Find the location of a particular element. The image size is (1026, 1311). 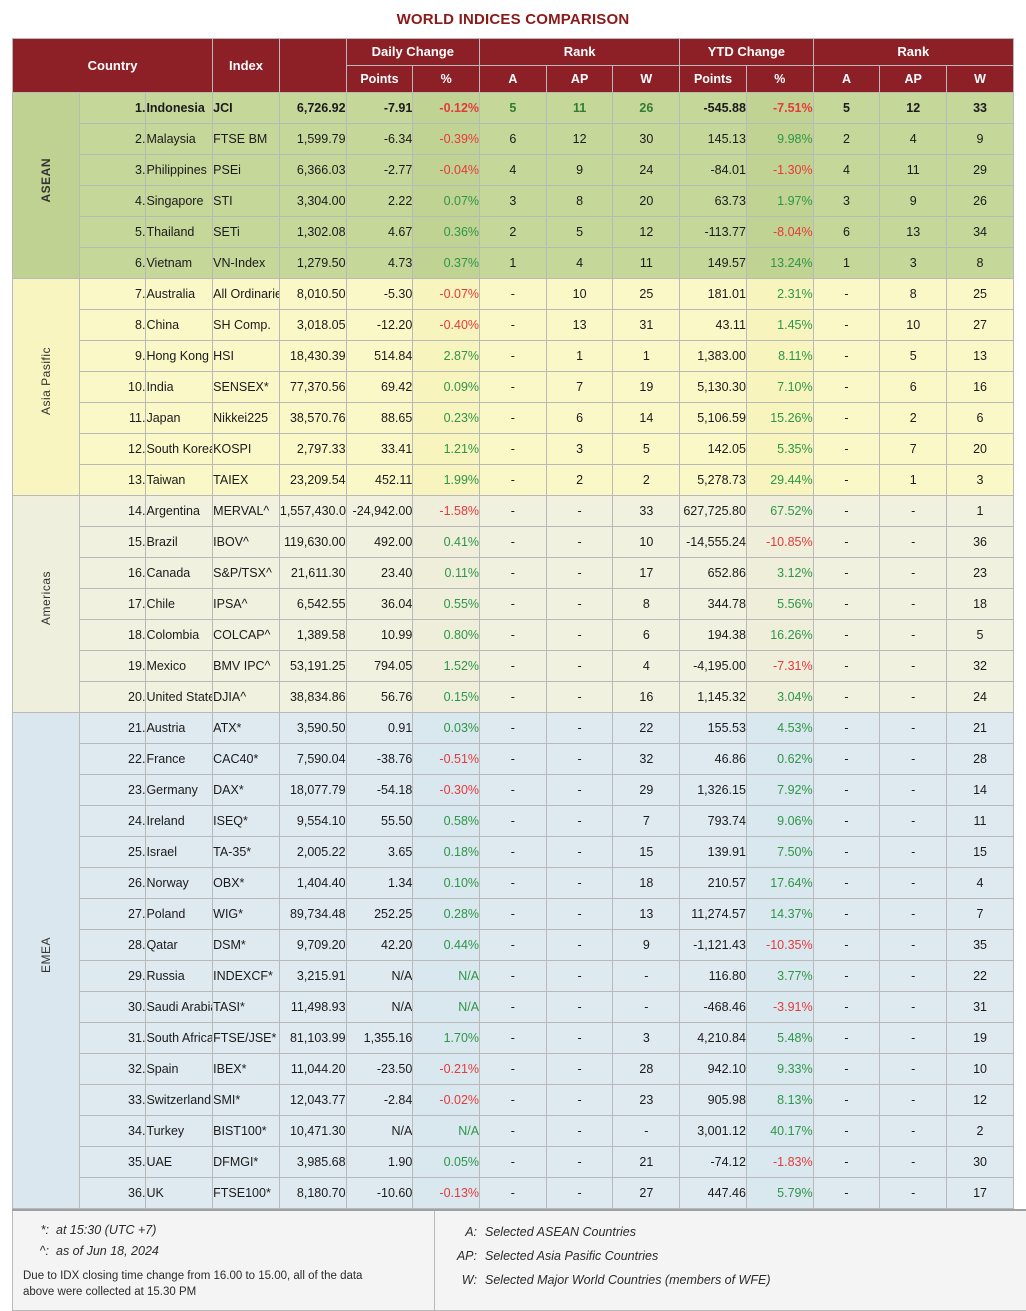

daily-change-points: -2.77 is located at coordinates (379, 170).